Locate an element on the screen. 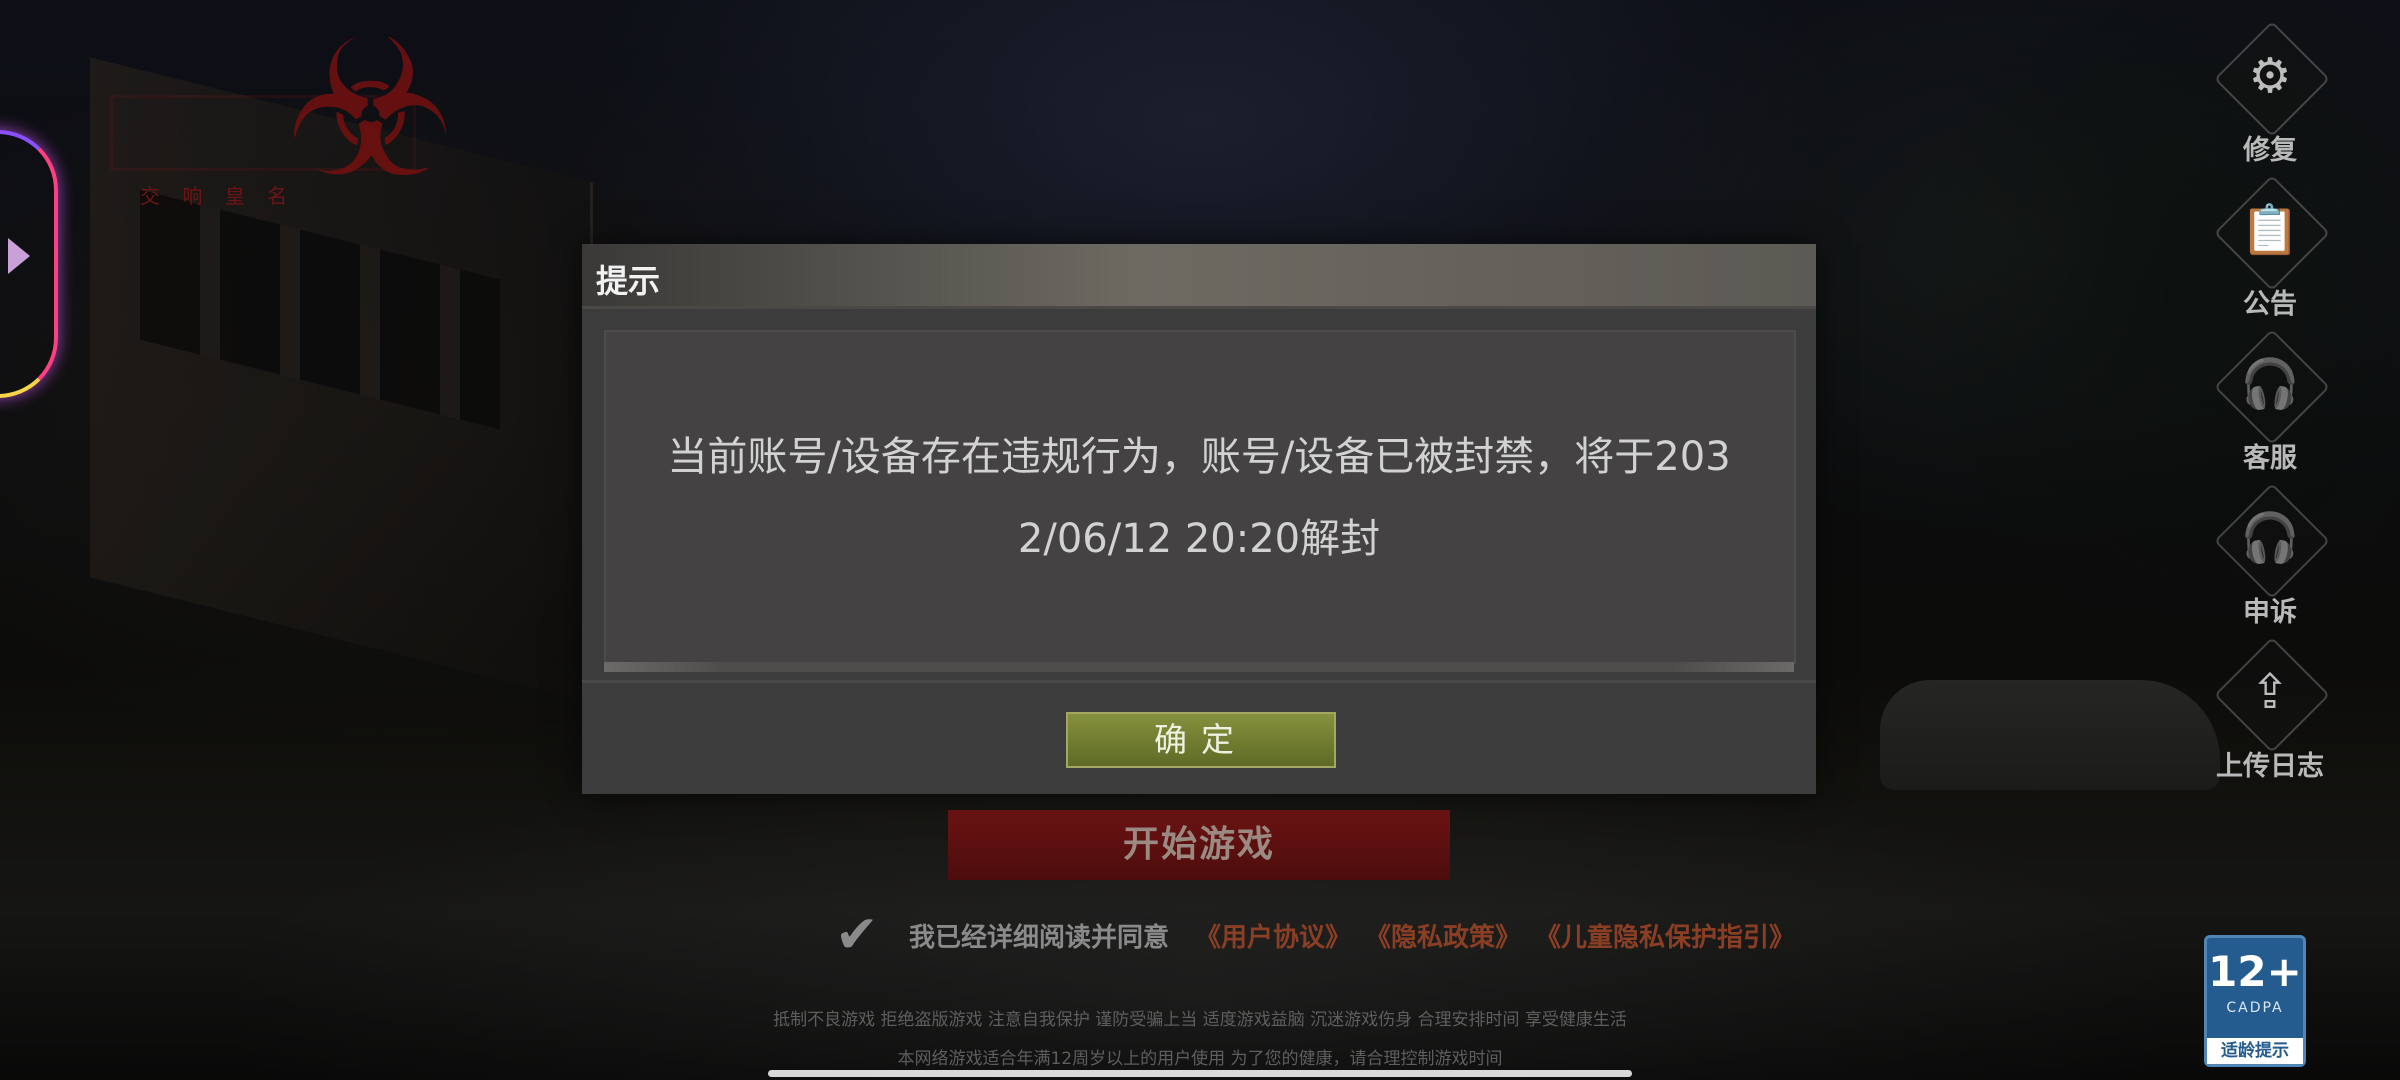 This screenshot has width=2400, height=1080. rating-org: CADPA is located at coordinates (2255, 1008).